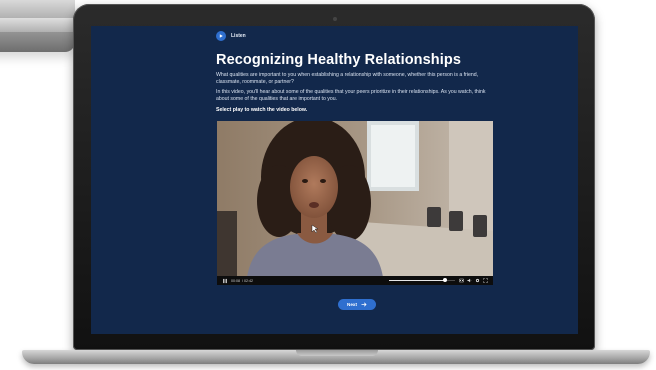 The image size is (656, 370). What do you see at coordinates (221, 36) in the screenshot?
I see `play-circle-icon` at bounding box center [221, 36].